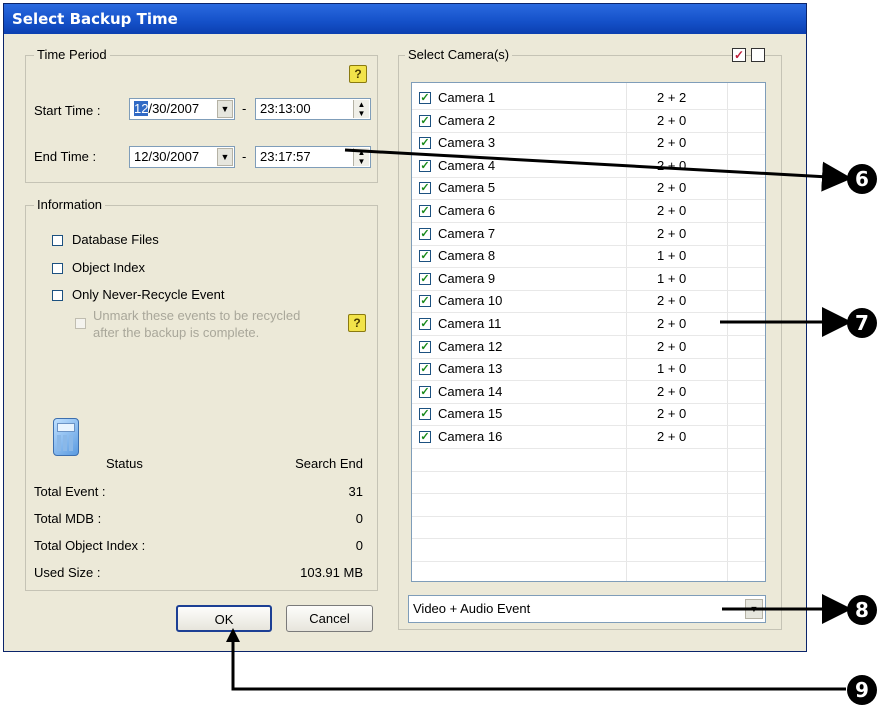 This screenshot has width=885, height=710. What do you see at coordinates (862, 610) in the screenshot?
I see `callout-8: 8` at bounding box center [862, 610].